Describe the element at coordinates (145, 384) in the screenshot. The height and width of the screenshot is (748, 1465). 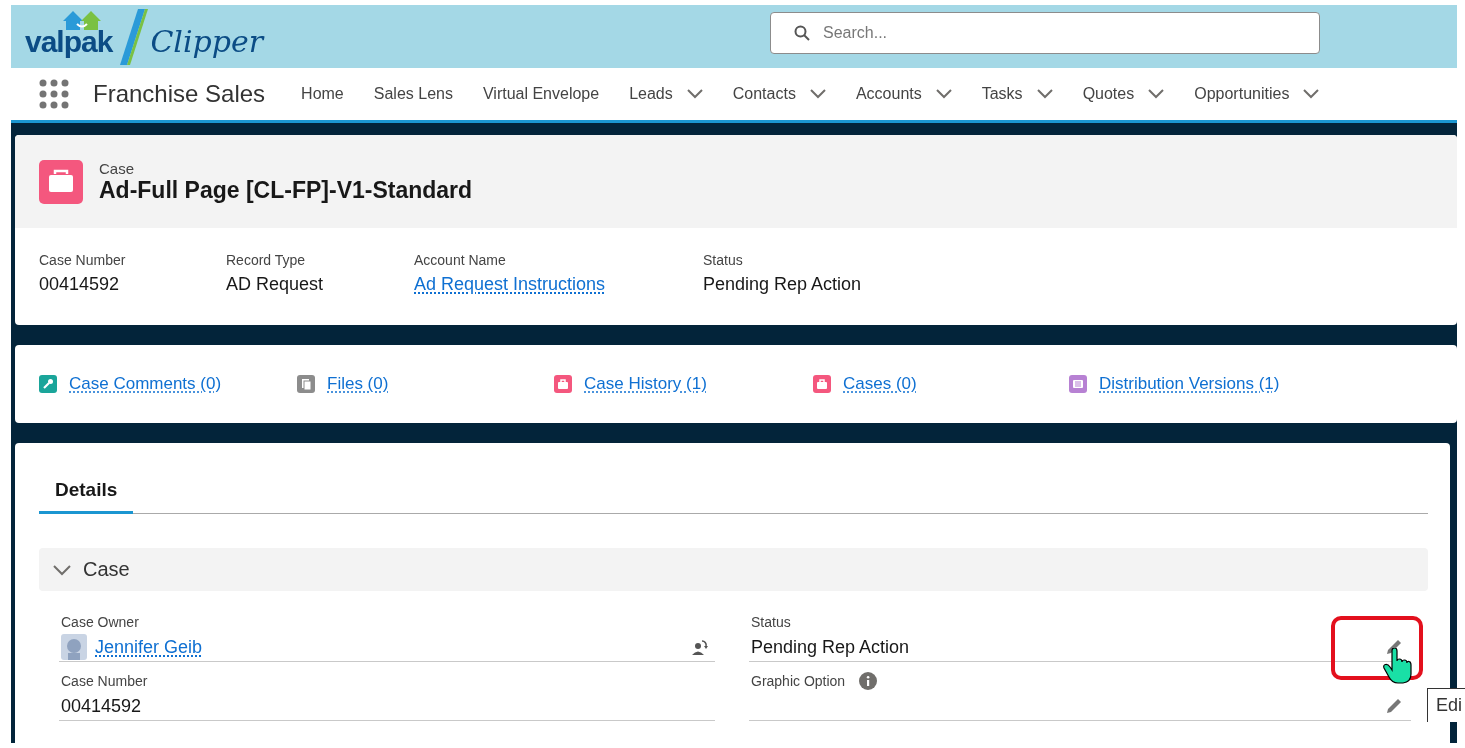
I see `related-list-link: Case Comments (0)` at that location.